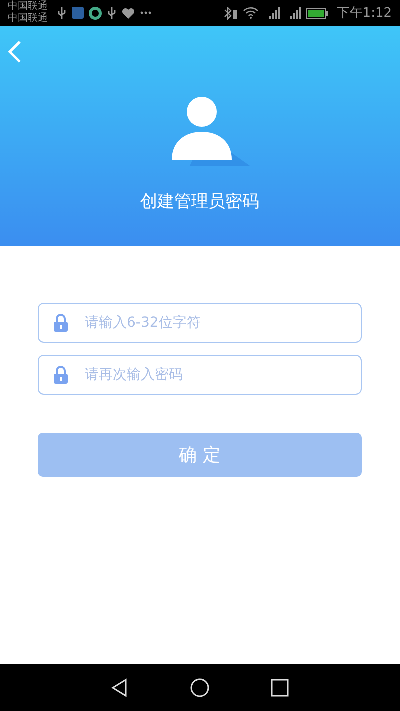 The image size is (400, 711). I want to click on more-icon, so click(146, 13).